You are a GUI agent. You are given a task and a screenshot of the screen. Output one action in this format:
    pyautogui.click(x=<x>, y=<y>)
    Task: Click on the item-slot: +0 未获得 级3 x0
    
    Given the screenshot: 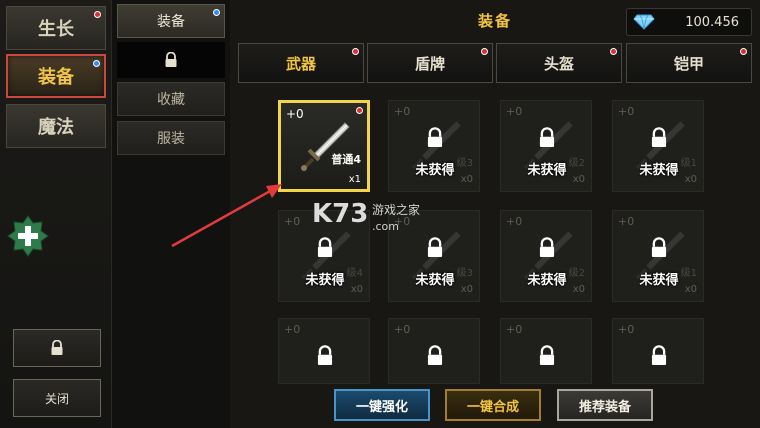 What is the action you would take?
    pyautogui.click(x=434, y=146)
    